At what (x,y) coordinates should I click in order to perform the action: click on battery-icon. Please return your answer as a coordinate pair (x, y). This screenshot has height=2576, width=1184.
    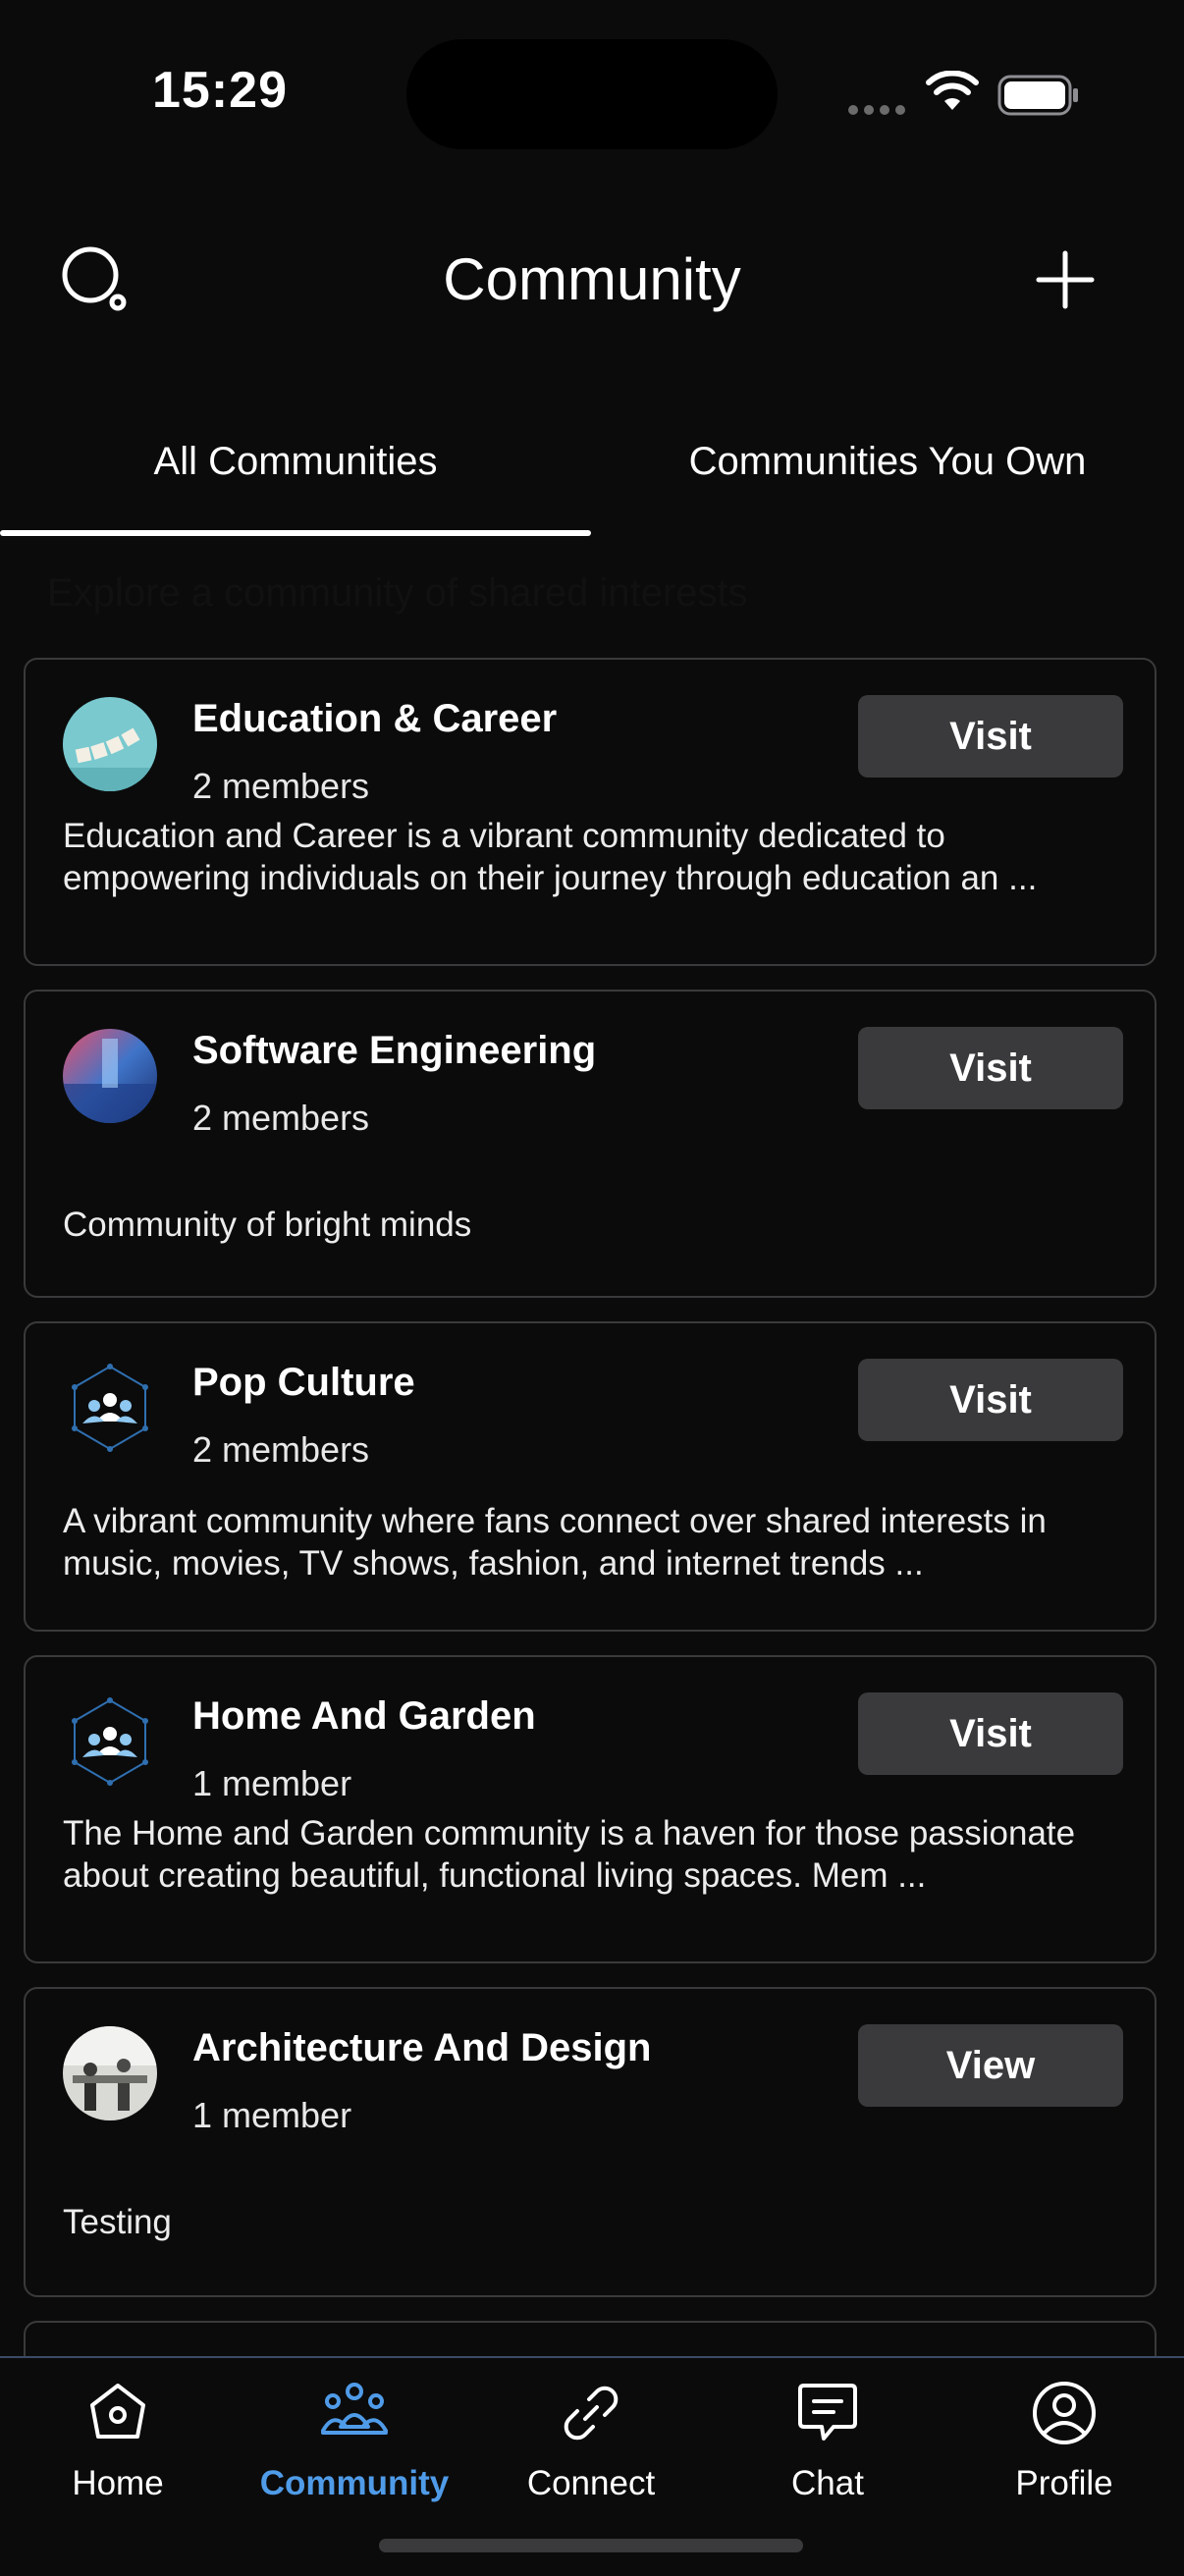
    Looking at the image, I should click on (1037, 95).